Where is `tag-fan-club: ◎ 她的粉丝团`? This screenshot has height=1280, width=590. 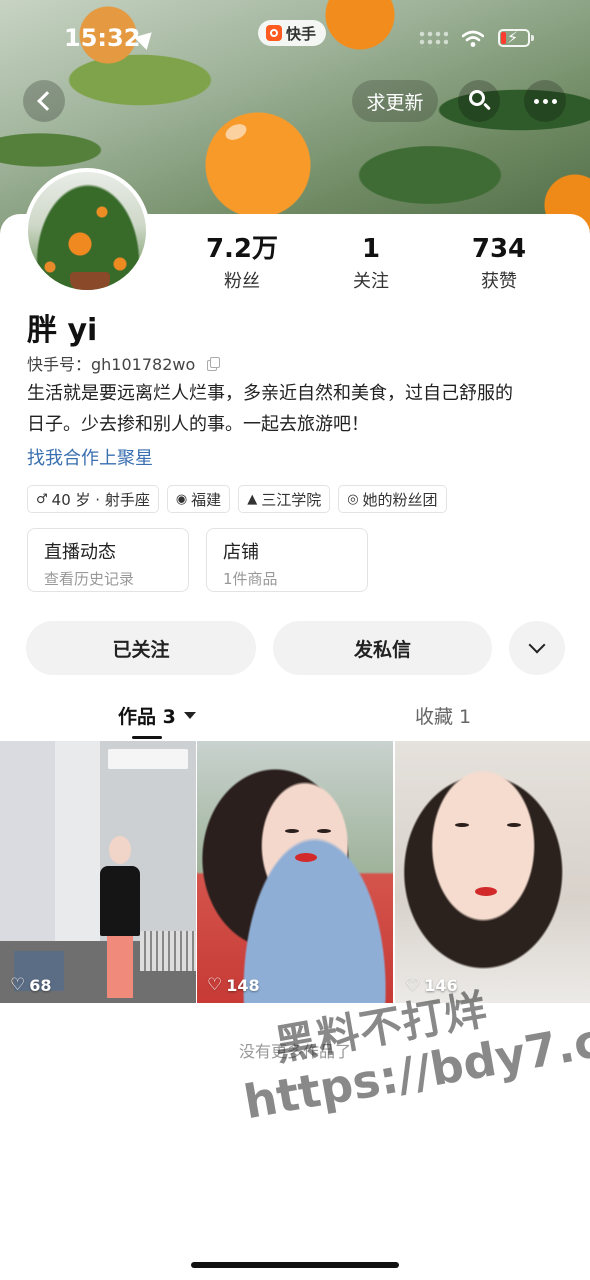
tag-fan-club: ◎ 她的粉丝团 is located at coordinates (392, 499).